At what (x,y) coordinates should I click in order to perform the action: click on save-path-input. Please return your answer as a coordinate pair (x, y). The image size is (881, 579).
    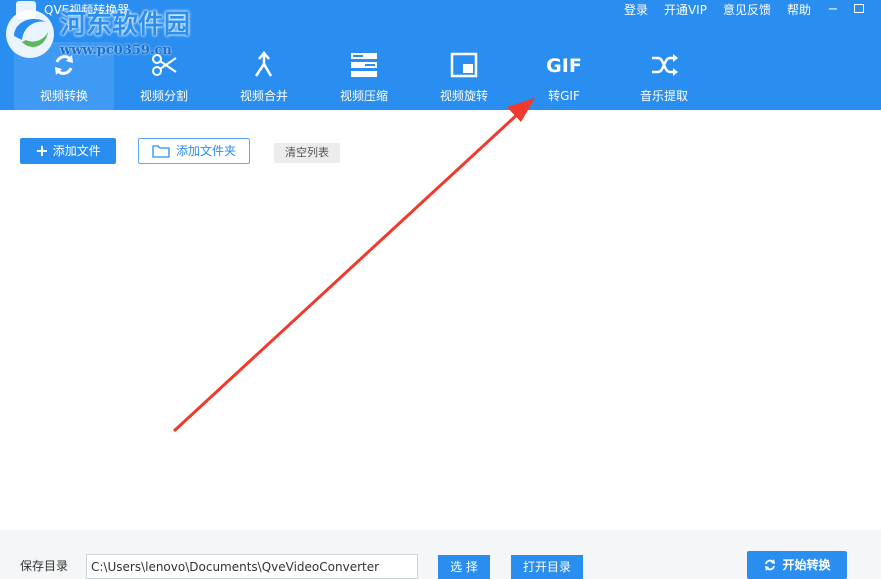
    Looking at the image, I should click on (252, 566).